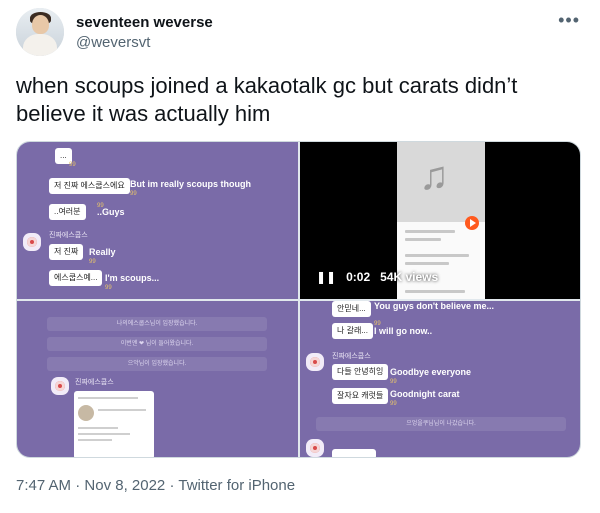 Image resolution: width=600 pixels, height=513 pixels. Describe the element at coordinates (354, 453) in the screenshot. I see `chat-bubble` at that location.